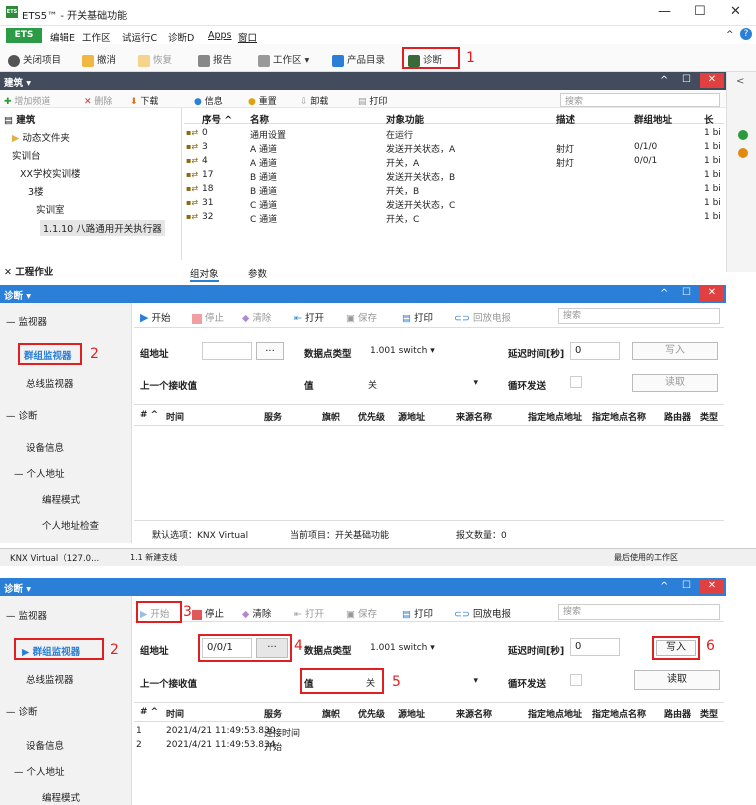 The height and width of the screenshot is (805, 756). I want to click on object-cell: 通用设置, so click(268, 134).